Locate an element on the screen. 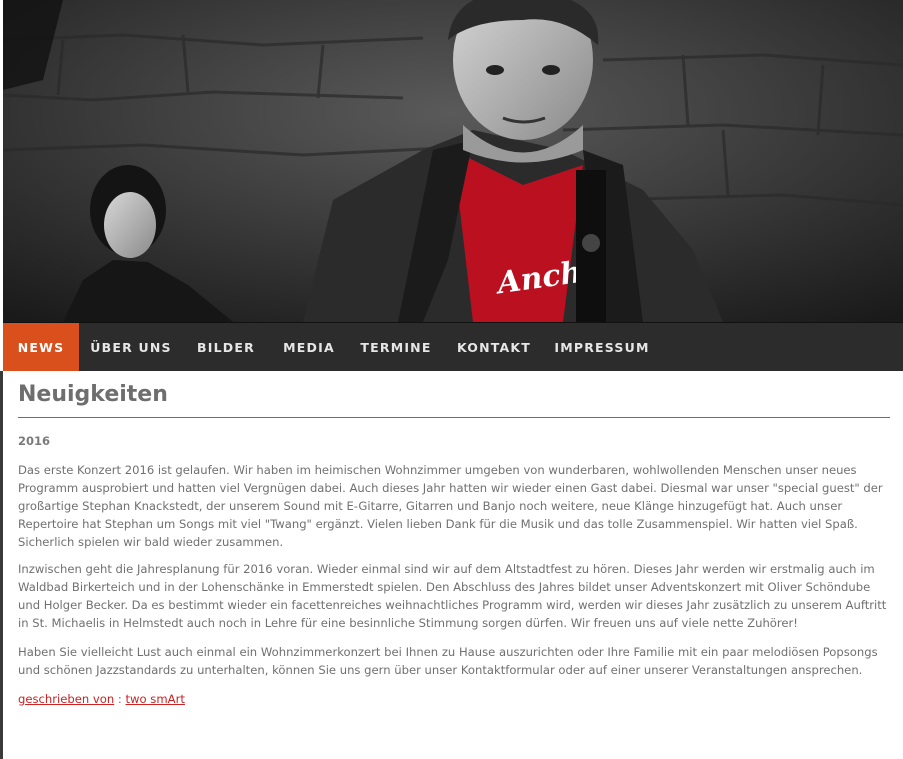 Image resolution: width=903 pixels, height=759 pixels. article-meta: geschrieben von : two smArt is located at coordinates (101, 699).